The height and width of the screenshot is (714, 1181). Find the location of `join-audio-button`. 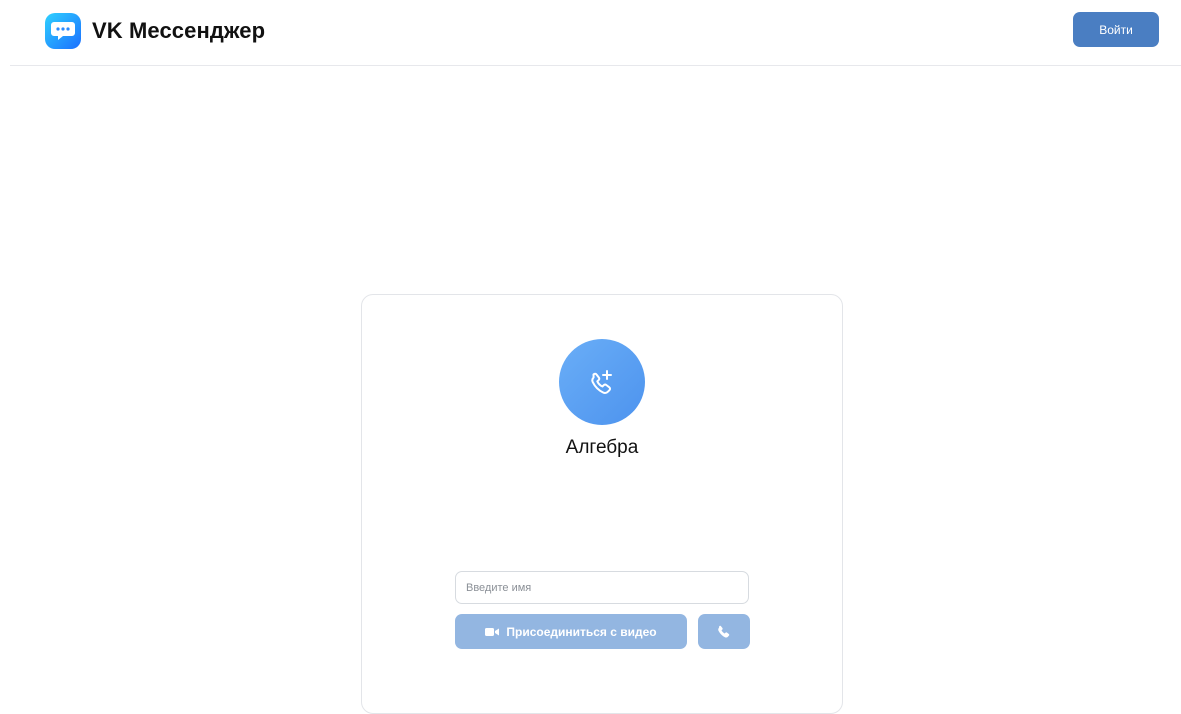

join-audio-button is located at coordinates (724, 631).